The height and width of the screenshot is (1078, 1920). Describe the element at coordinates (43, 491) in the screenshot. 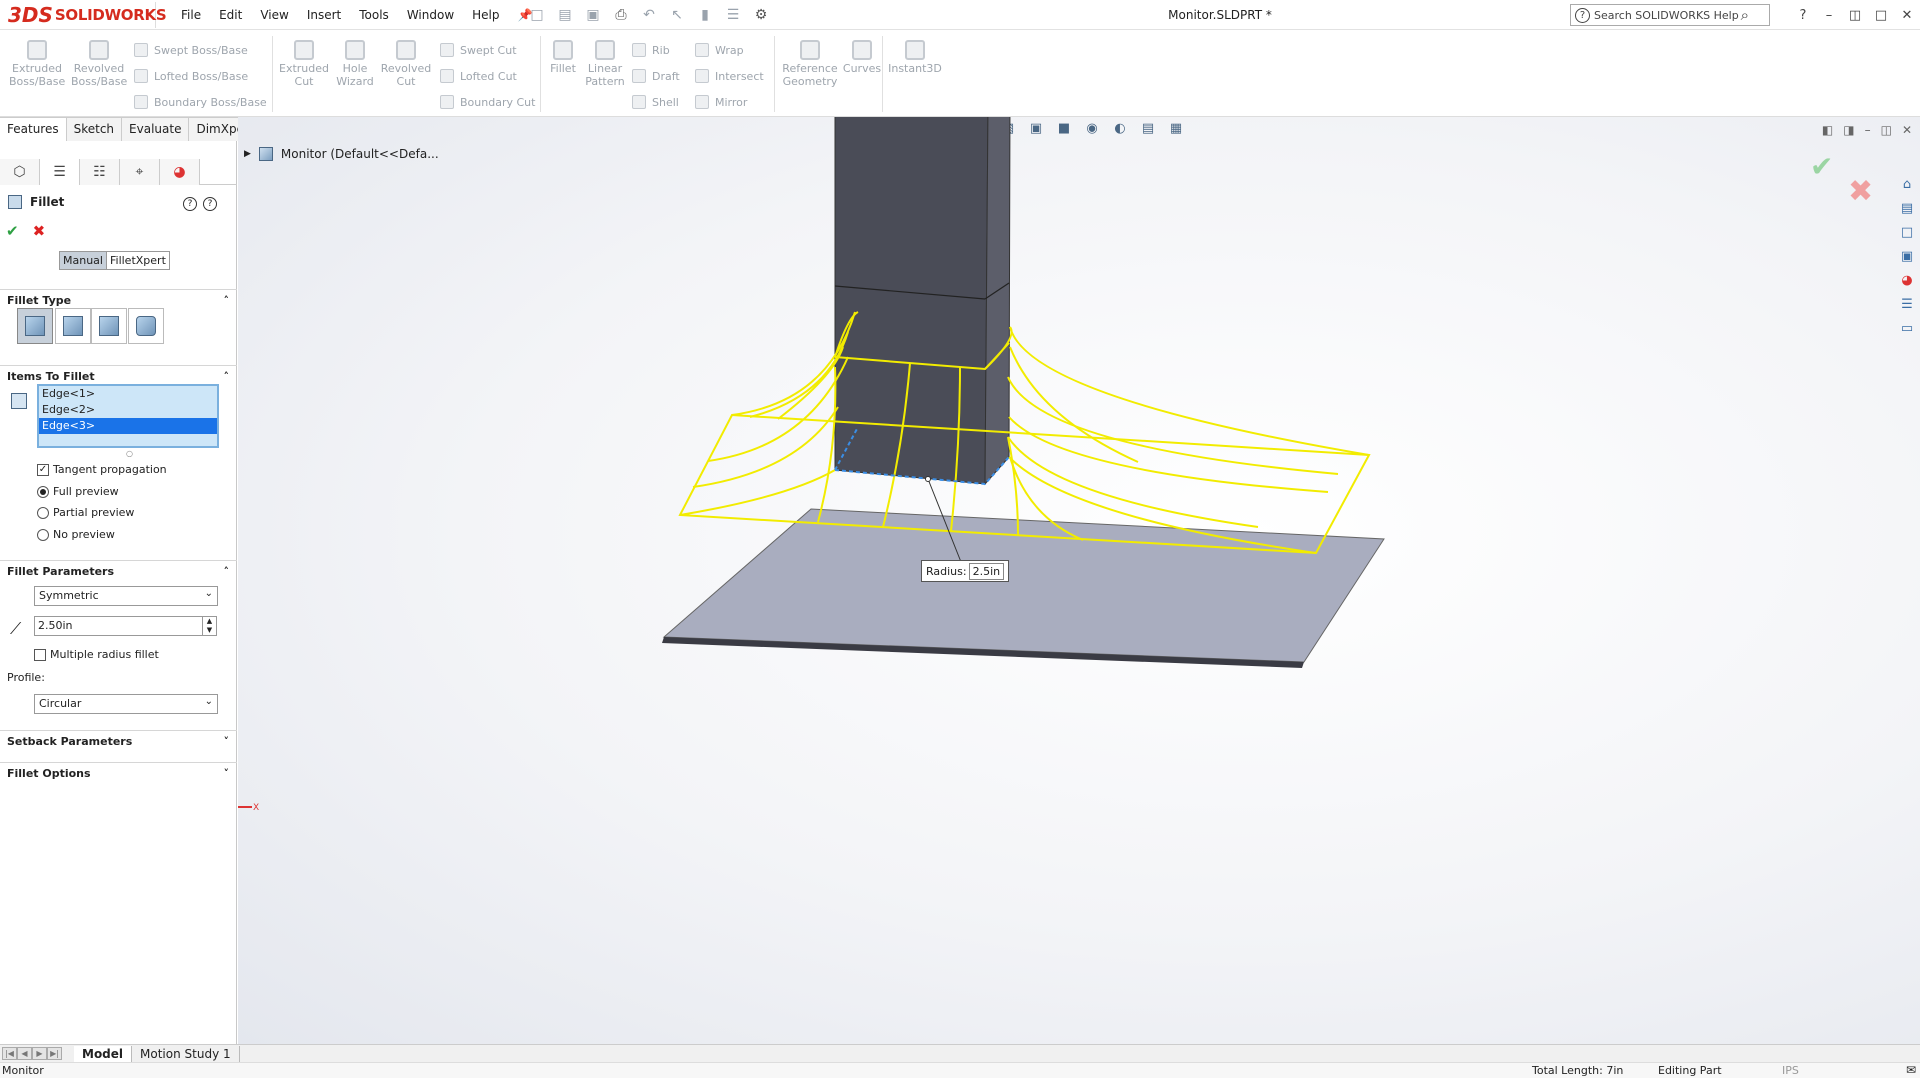

I see `radio-selected` at that location.